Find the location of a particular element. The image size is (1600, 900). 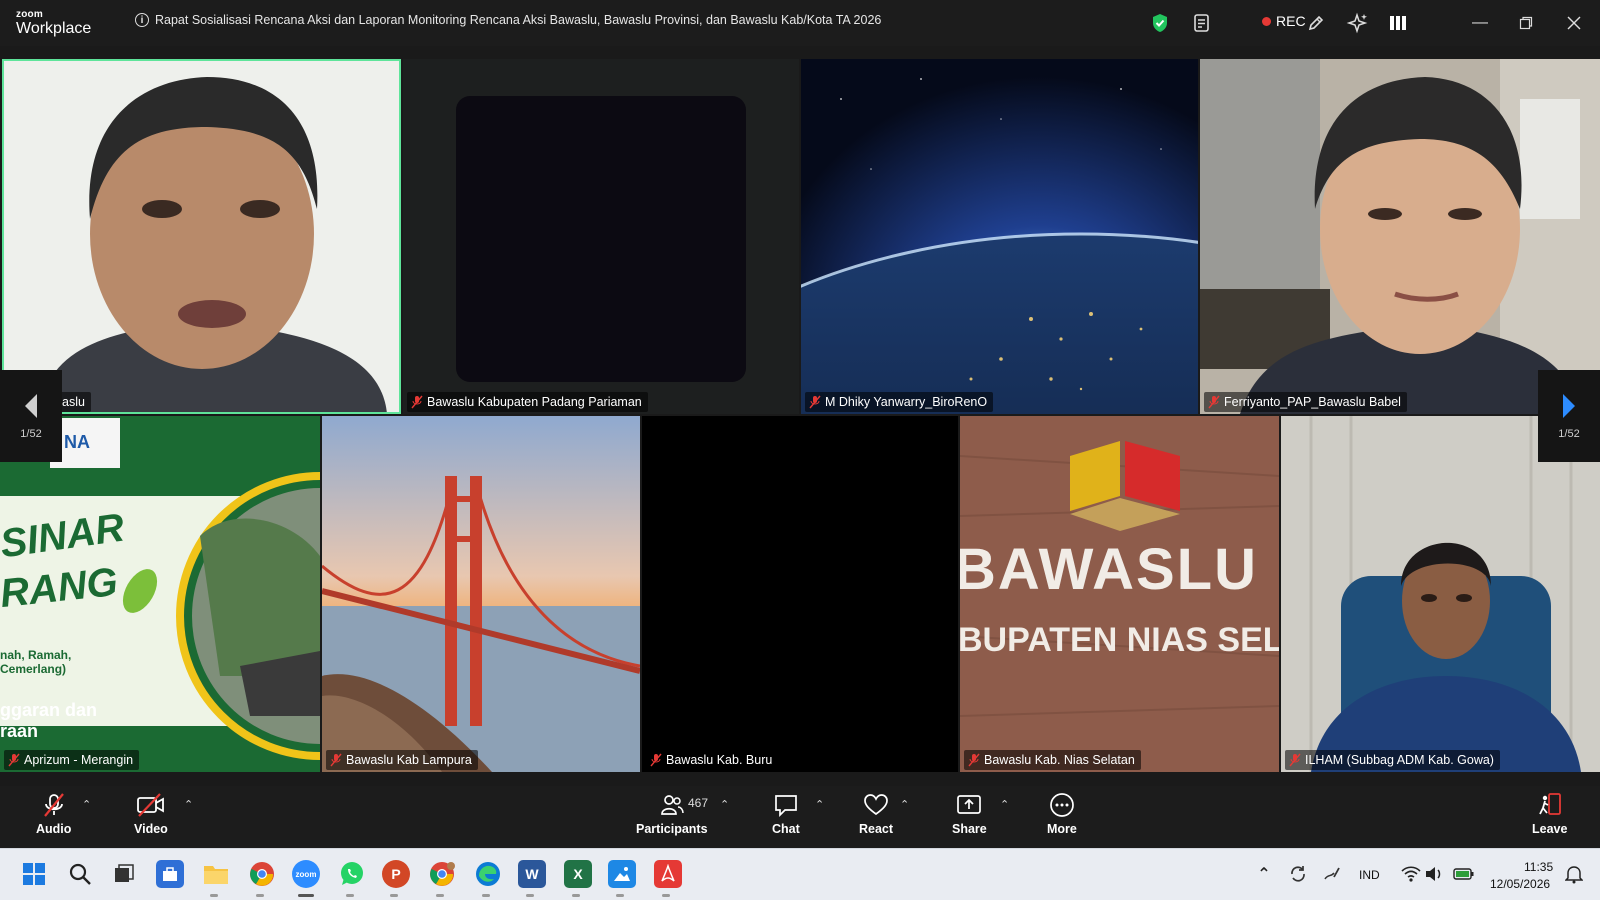

language-indicator: IND is located at coordinates (1369, 875).